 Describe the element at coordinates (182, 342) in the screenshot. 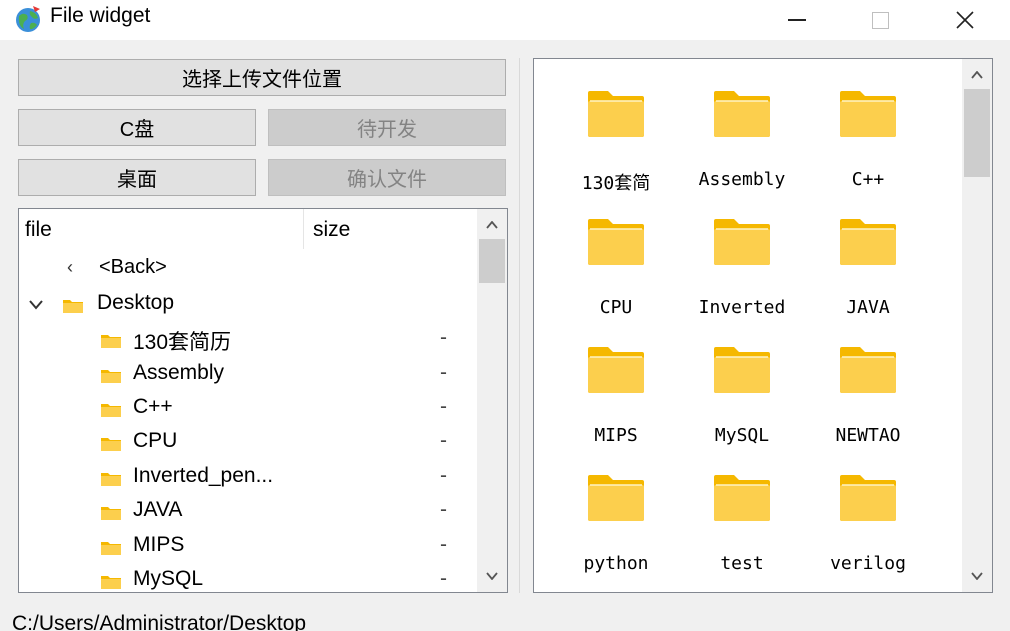

I see `tree-item-label: 130套简历` at that location.